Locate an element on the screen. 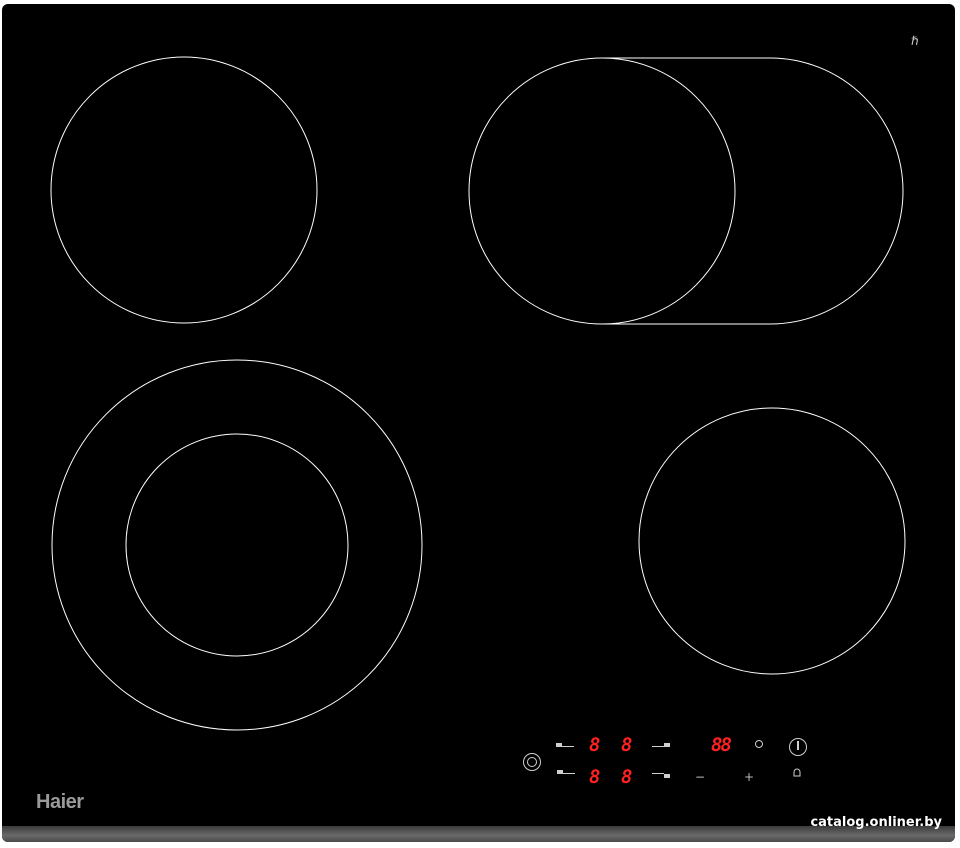  timer-display: 88 is located at coordinates (721, 745).